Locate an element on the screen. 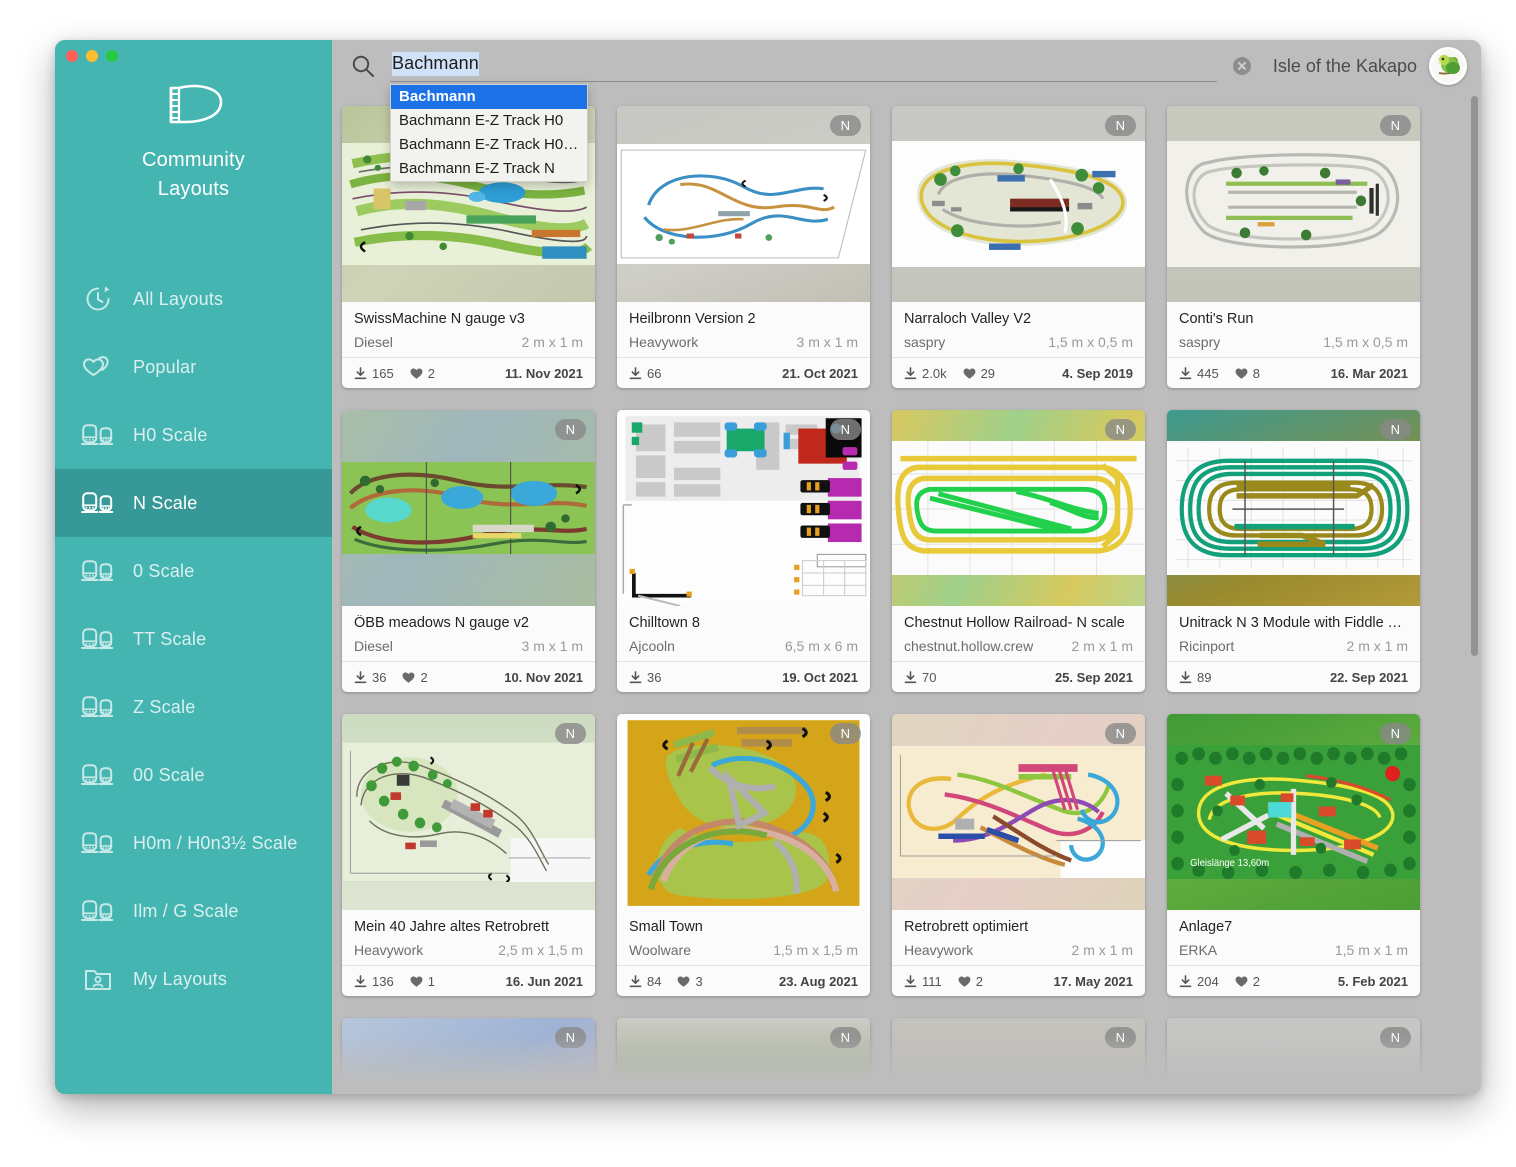  sidebar-item-0-scale: 0 Scale is located at coordinates (193, 571).